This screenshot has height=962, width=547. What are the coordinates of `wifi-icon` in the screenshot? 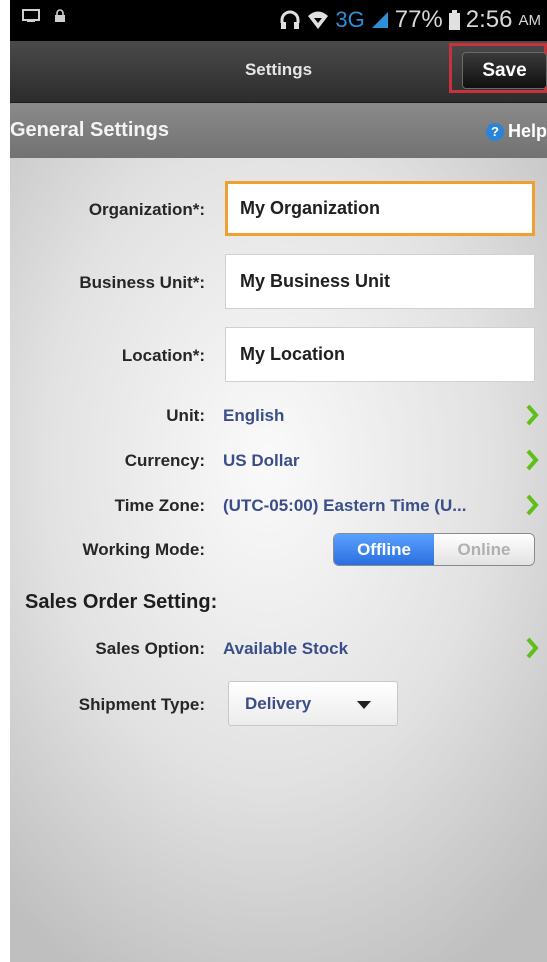 It's located at (318, 20).